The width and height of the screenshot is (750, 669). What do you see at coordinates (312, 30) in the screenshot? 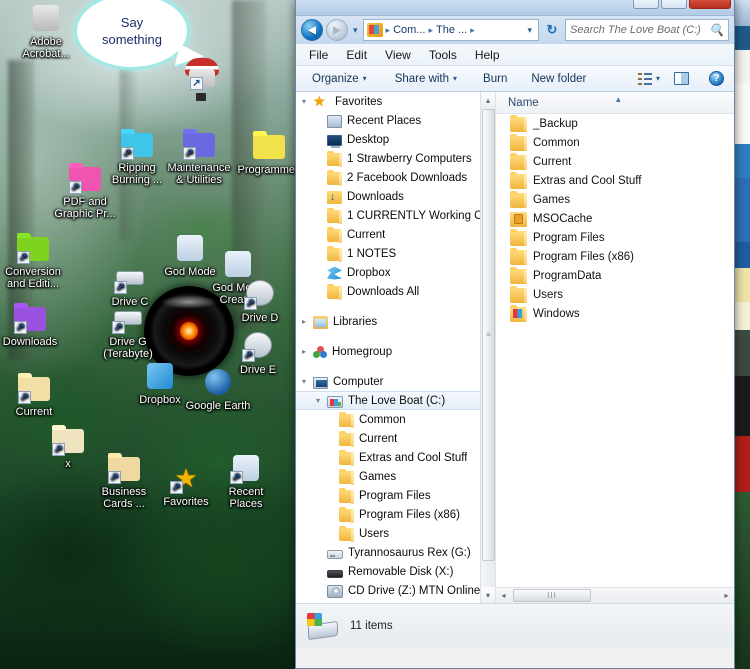
I see `back-button: ◀` at bounding box center [312, 30].